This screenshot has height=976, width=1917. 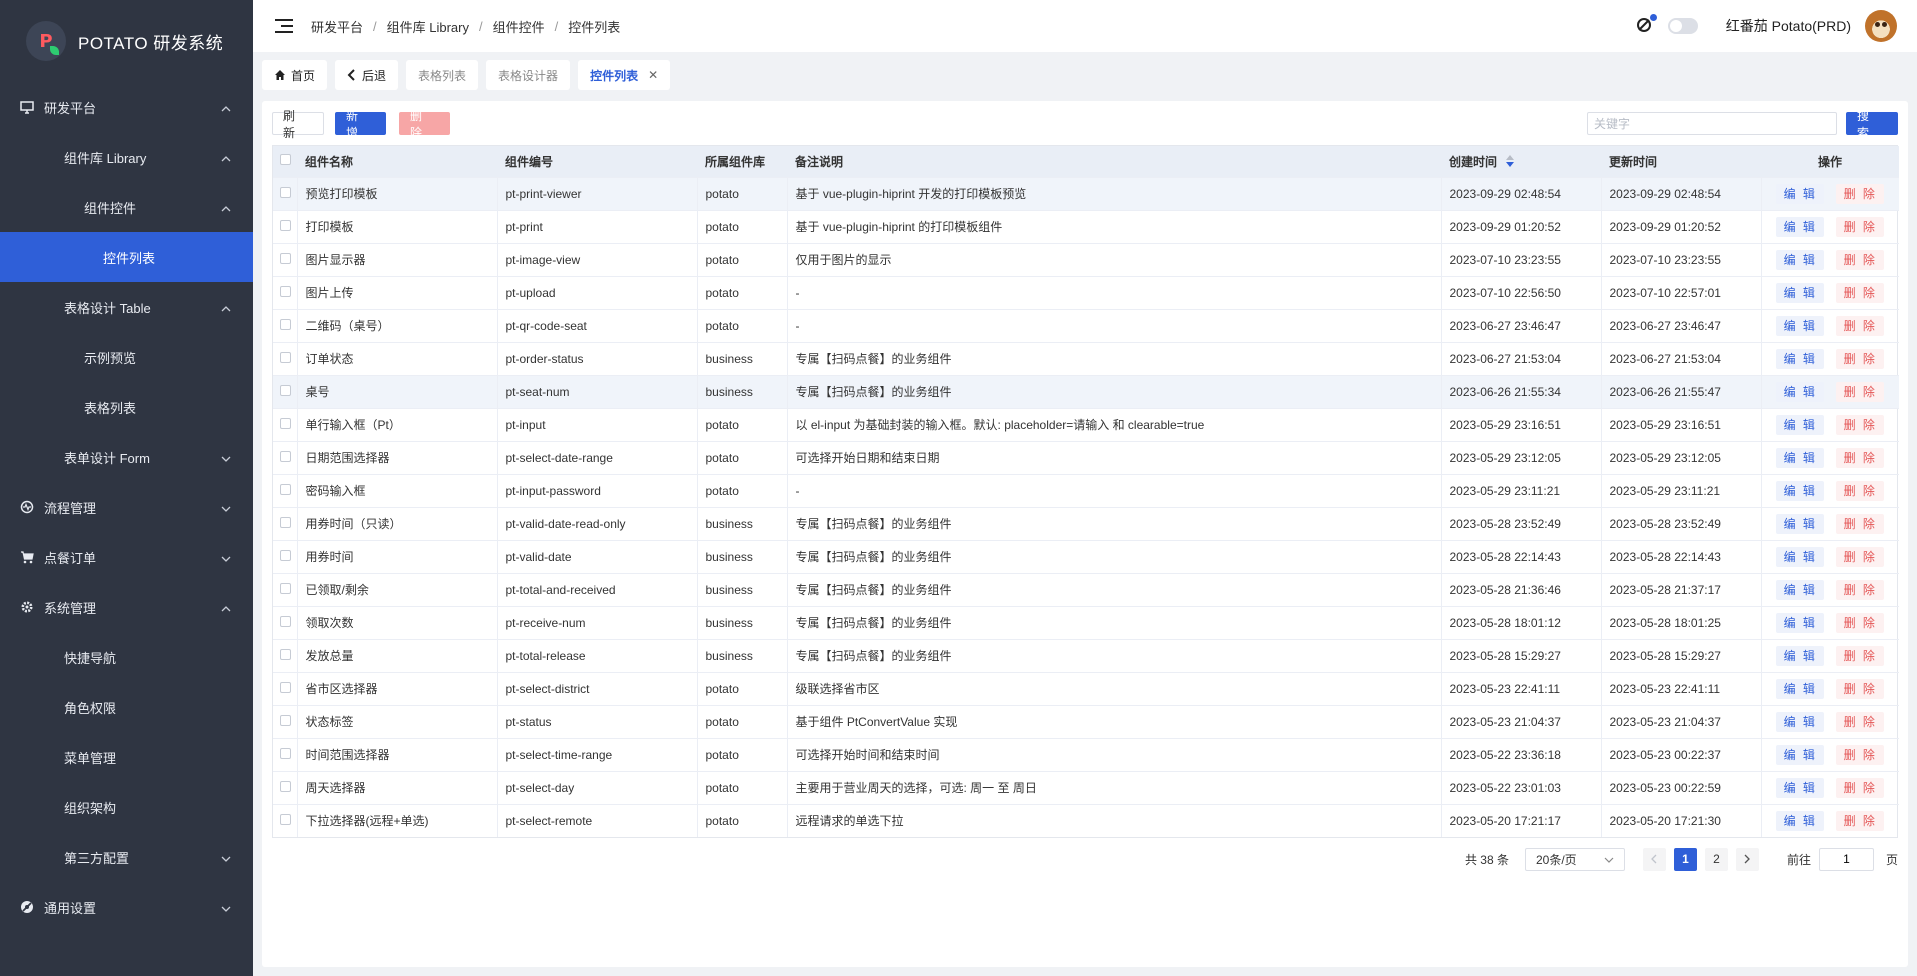 I want to click on username: 红番茄 Potato(PRD), so click(x=1788, y=26).